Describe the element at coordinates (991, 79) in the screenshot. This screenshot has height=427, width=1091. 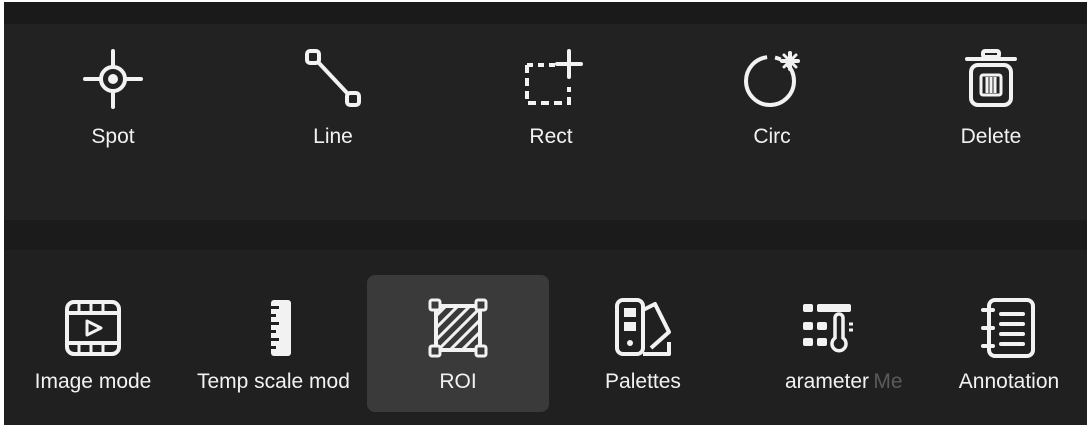
I see `trash-icon` at that location.